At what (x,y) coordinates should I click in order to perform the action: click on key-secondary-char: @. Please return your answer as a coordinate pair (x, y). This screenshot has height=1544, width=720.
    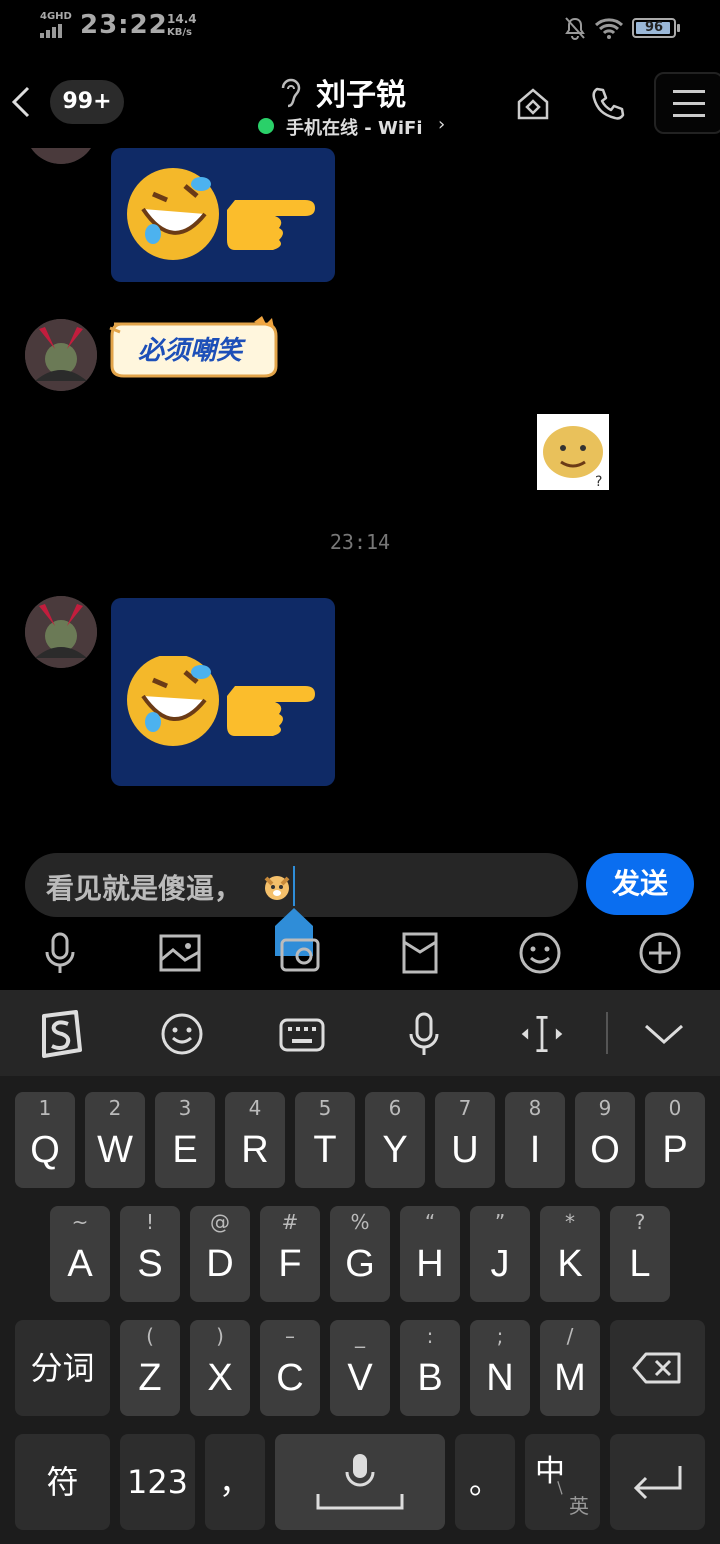
    Looking at the image, I should click on (220, 1222).